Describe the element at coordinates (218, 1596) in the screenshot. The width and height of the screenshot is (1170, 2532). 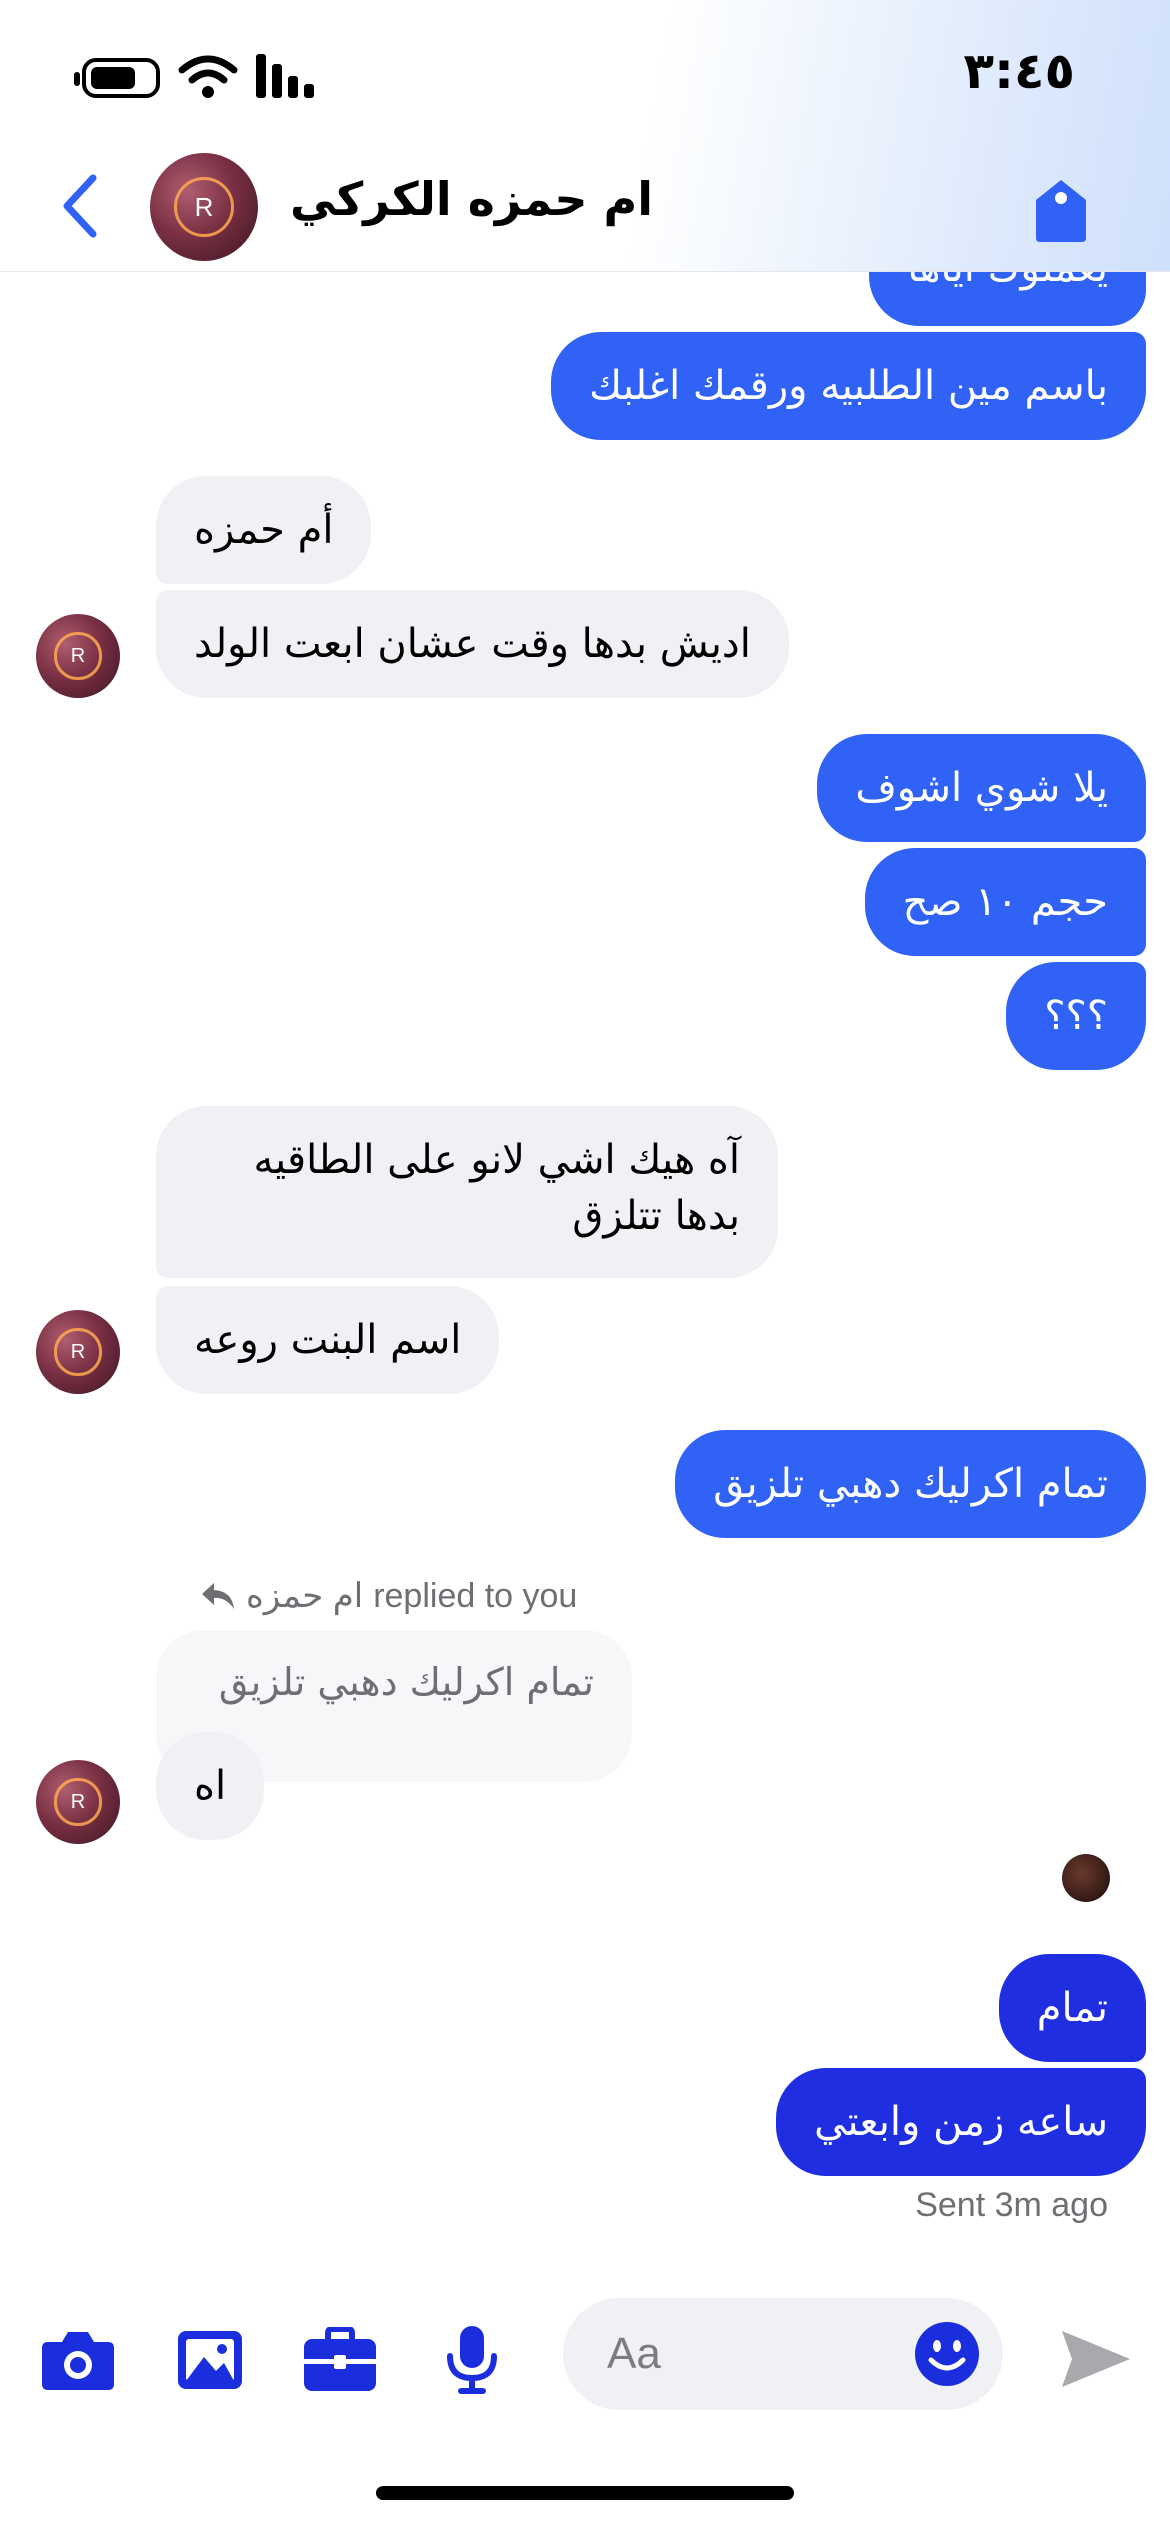
I see `reply-arrow-icon` at that location.